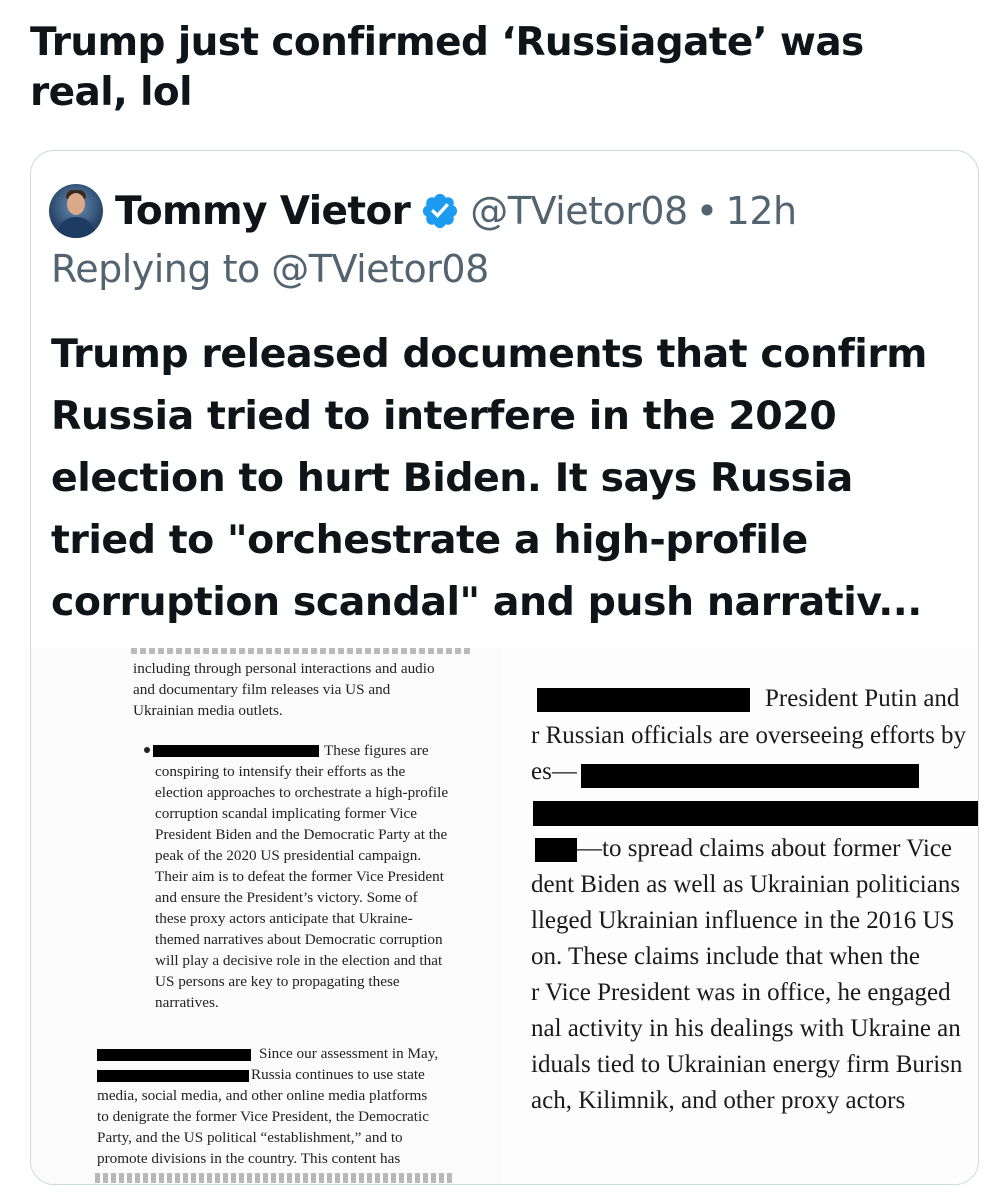 Image resolution: width=1008 pixels, height=1200 pixels. I want to click on doc-line: on. These claims include that when the, so click(726, 956).